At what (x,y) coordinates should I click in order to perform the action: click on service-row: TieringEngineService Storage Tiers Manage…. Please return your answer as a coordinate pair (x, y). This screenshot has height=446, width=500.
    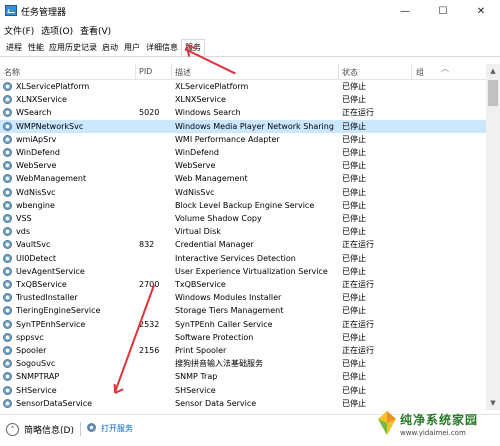
    Looking at the image, I should click on (243, 310).